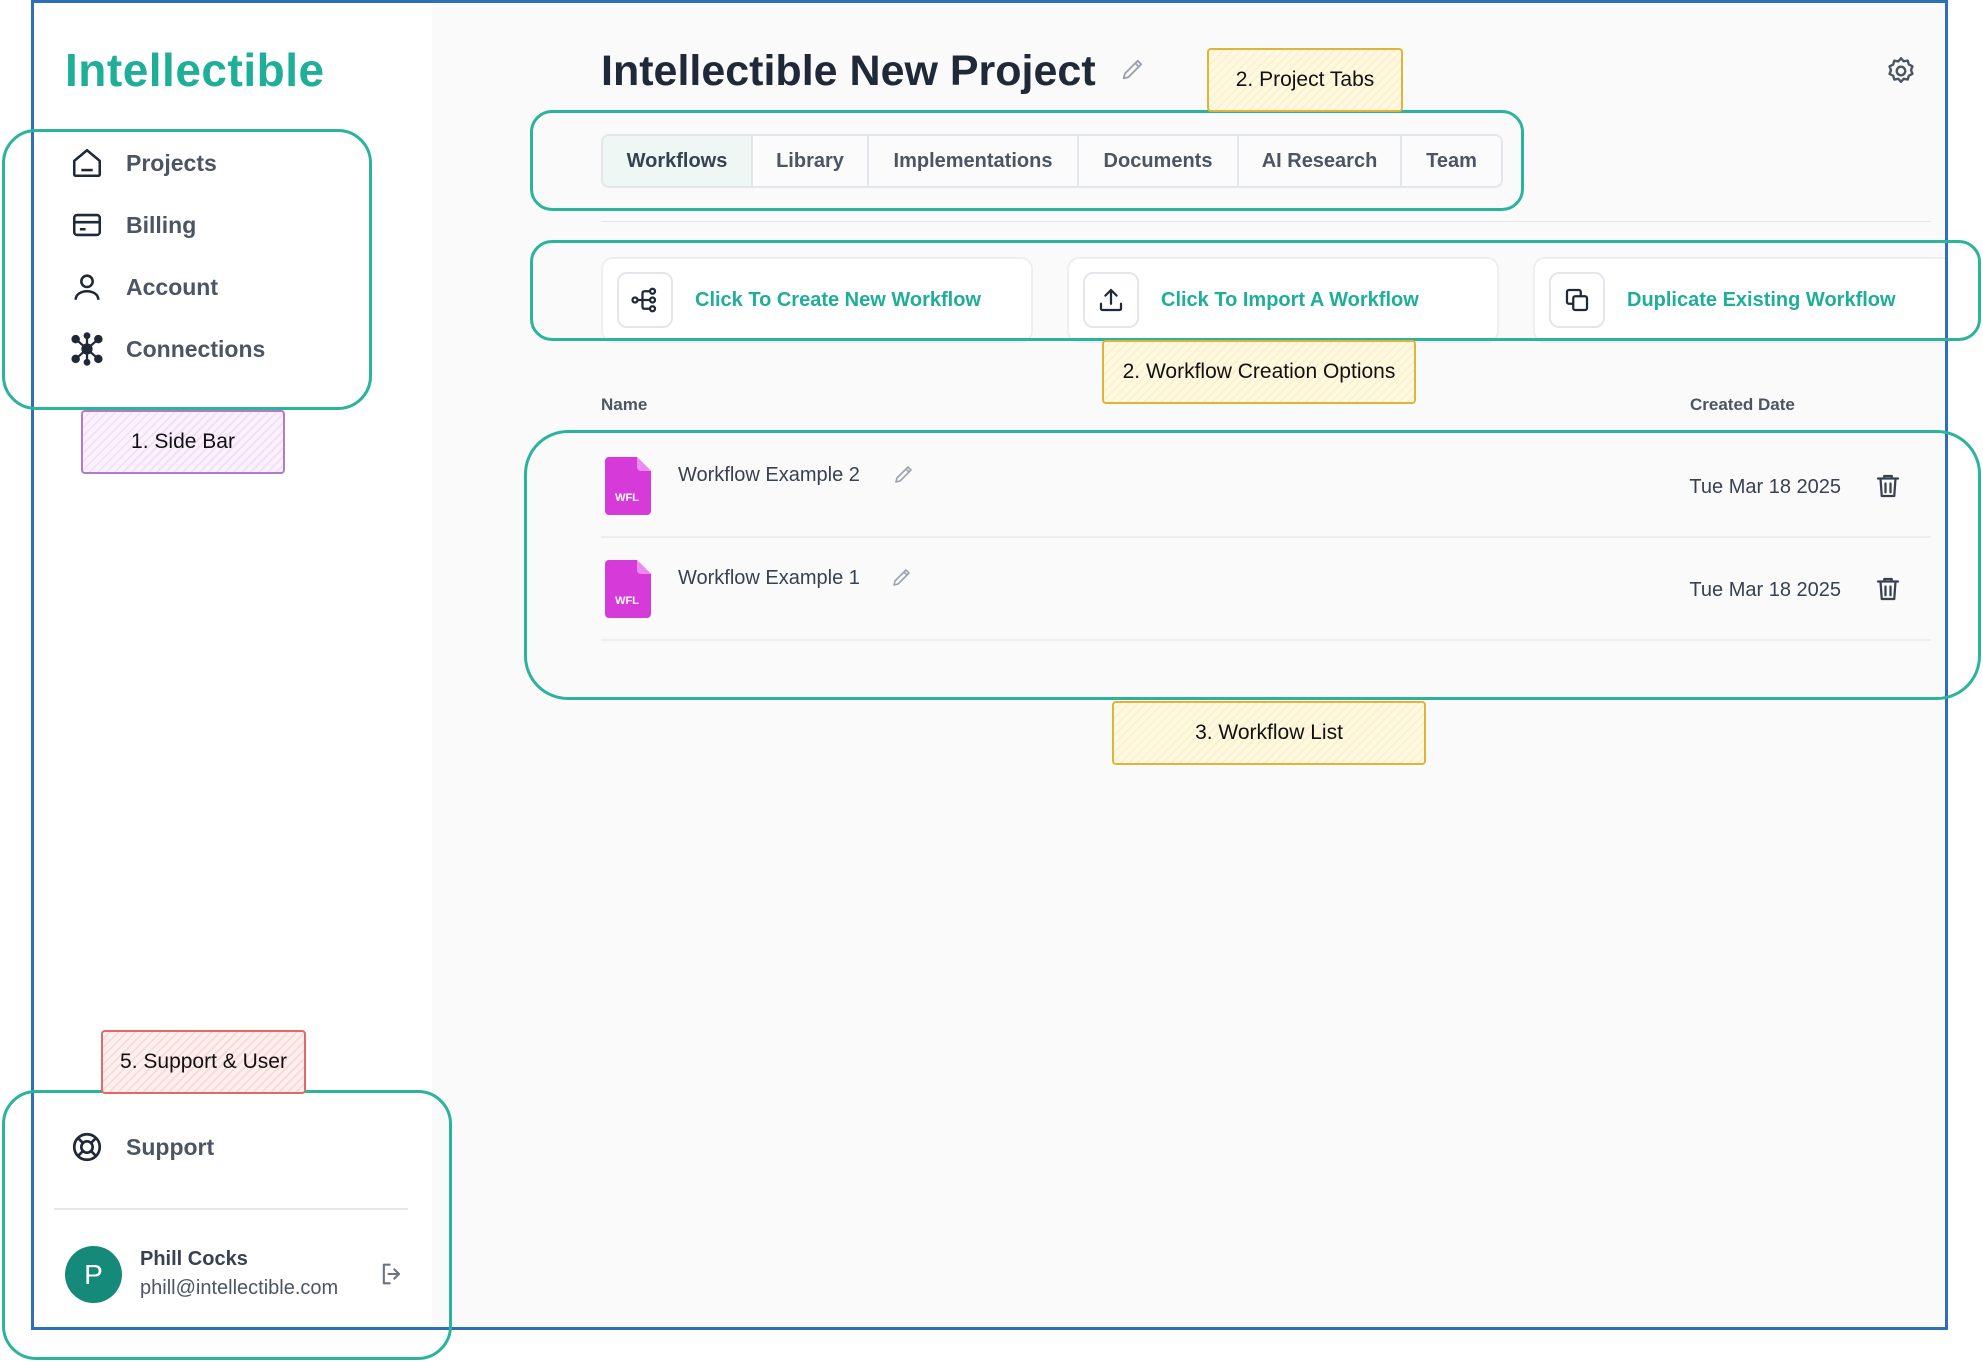 Image resolution: width=1983 pixels, height=1362 pixels. Describe the element at coordinates (1159, 161) in the screenshot. I see `tab-documents: Documents` at that location.